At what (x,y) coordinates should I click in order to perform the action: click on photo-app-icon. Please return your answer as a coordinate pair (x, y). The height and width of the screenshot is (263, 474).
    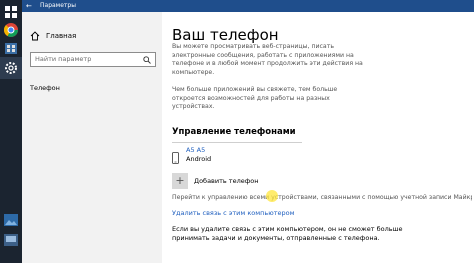
    Looking at the image, I should click on (11, 220).